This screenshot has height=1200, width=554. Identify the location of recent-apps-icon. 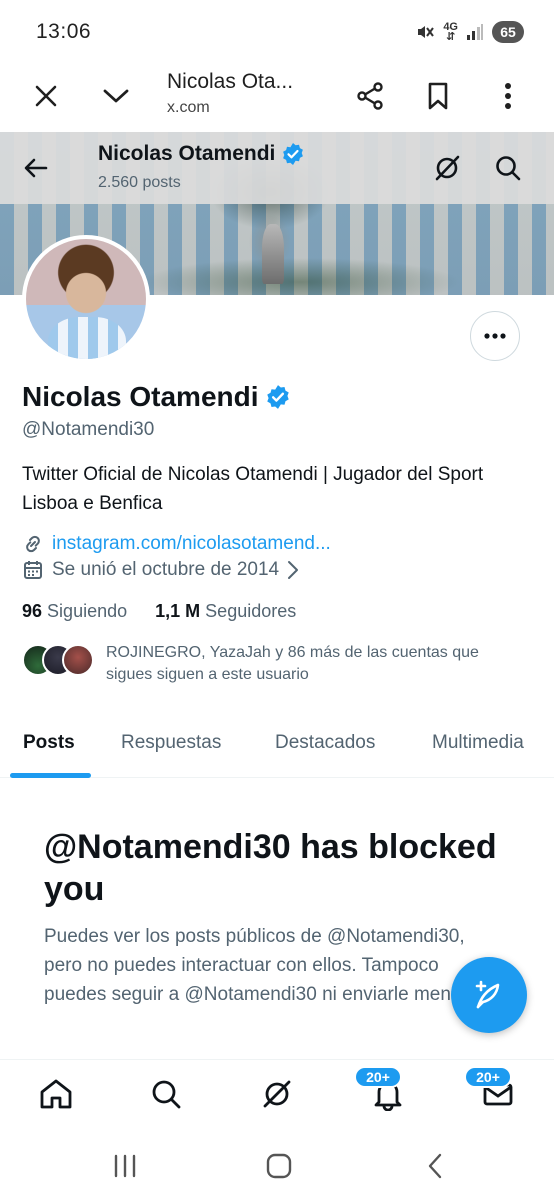
(125, 1166).